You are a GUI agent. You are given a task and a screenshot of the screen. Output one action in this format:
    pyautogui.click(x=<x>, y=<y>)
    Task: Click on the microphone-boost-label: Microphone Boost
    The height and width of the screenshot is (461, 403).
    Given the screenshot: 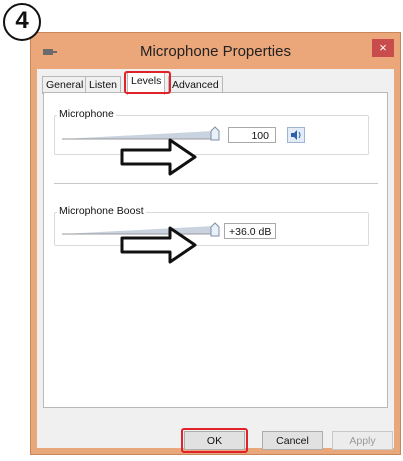 What is the action you would take?
    pyautogui.click(x=101, y=211)
    